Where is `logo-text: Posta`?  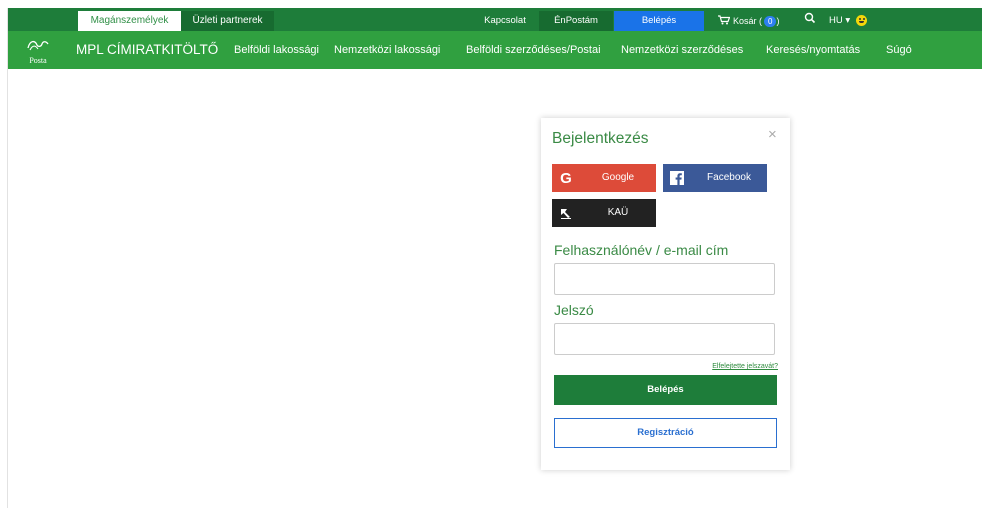 logo-text: Posta is located at coordinates (38, 60).